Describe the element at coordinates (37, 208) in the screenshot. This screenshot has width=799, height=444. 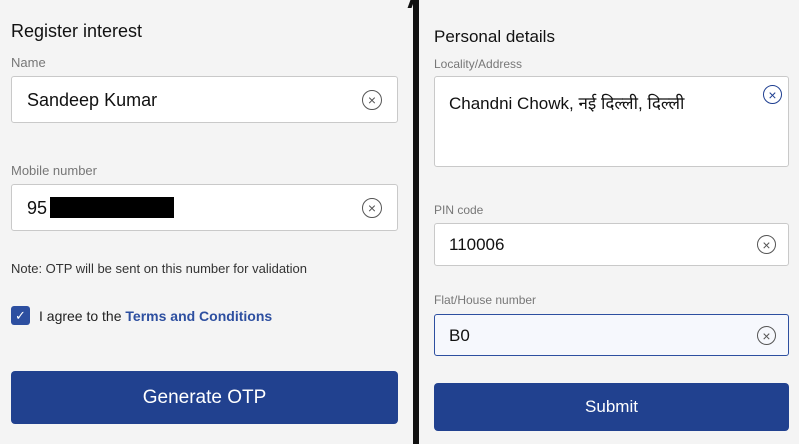
I see `mobile-value: 95` at that location.